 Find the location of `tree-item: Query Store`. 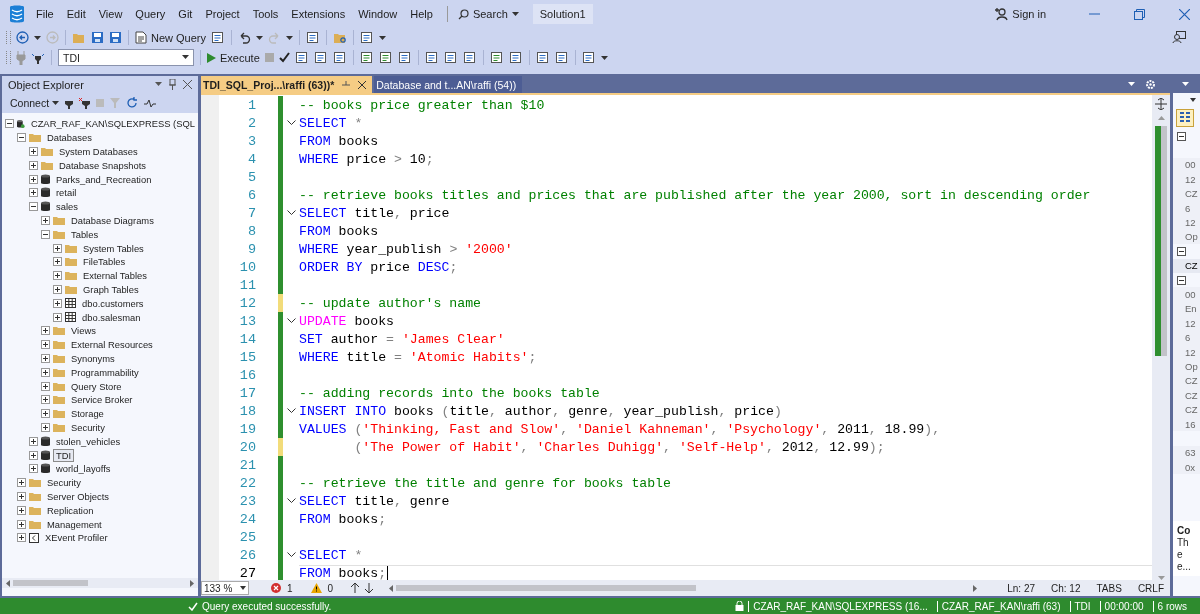

tree-item: Query Store is located at coordinates (96, 386).